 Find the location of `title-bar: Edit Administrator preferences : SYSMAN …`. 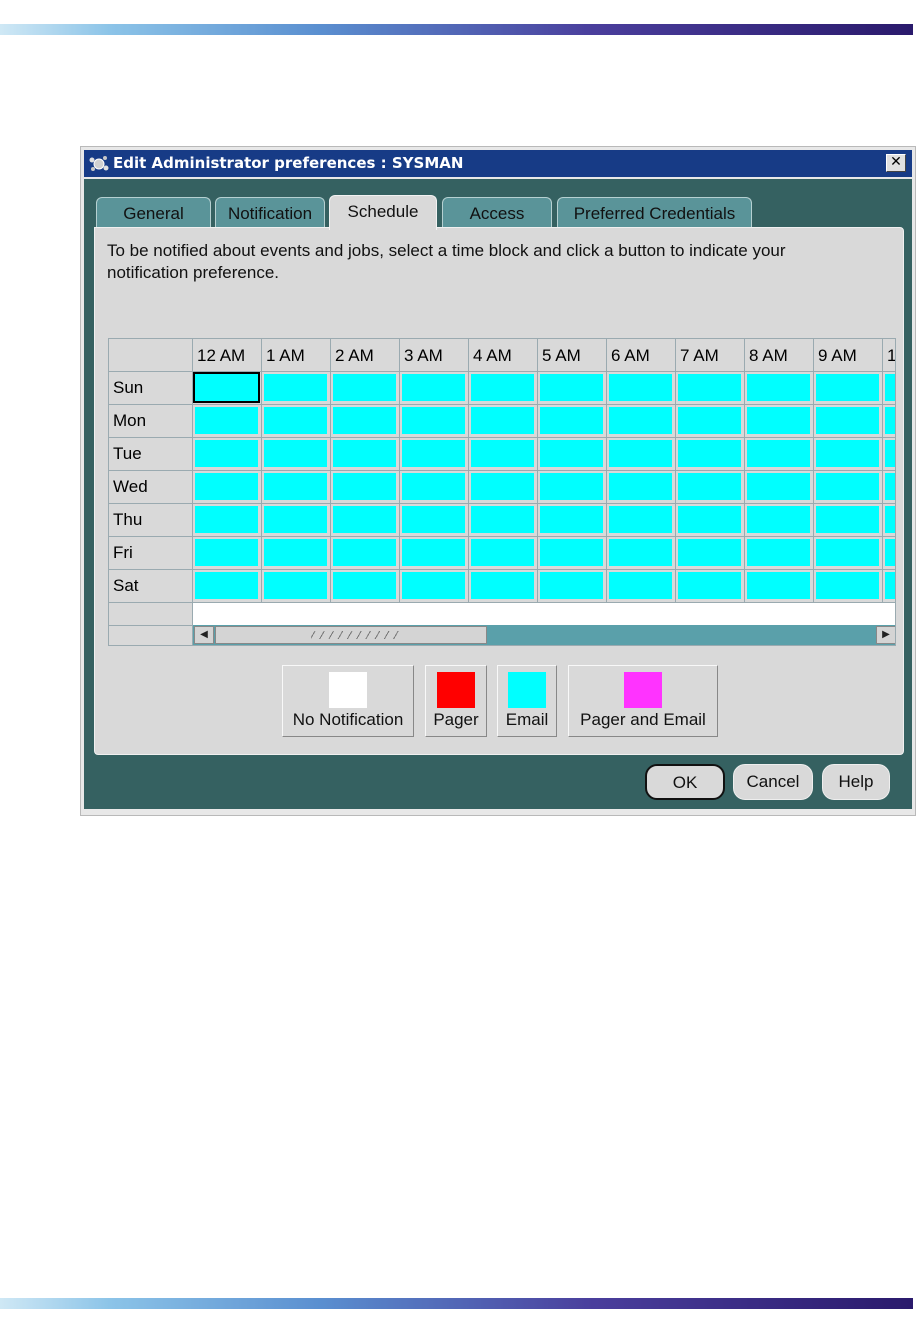

title-bar: Edit Administrator preferences : SYSMAN … is located at coordinates (498, 163).